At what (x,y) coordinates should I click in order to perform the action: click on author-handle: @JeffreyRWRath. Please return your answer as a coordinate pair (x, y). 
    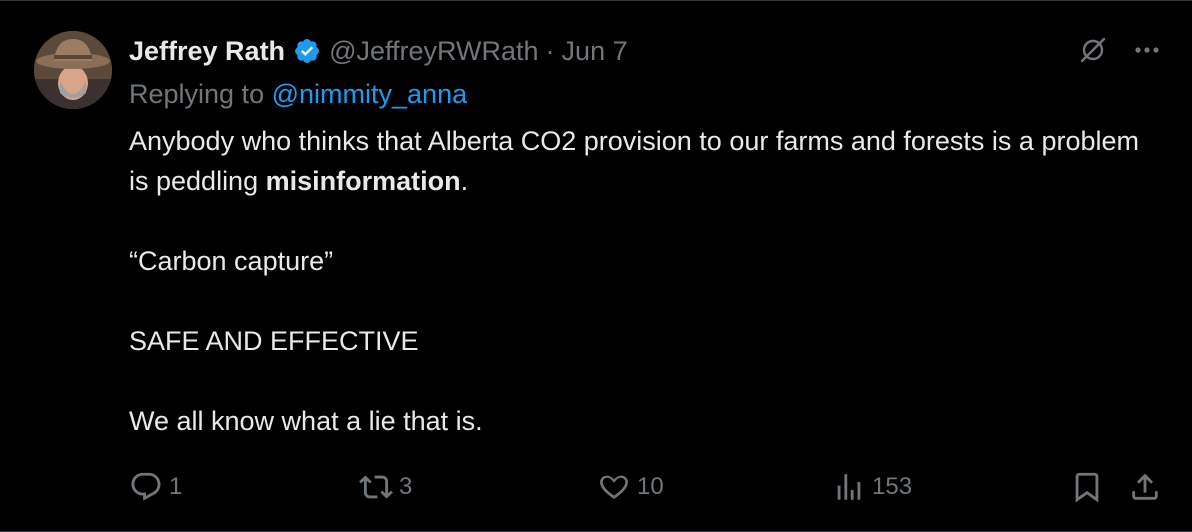
    Looking at the image, I should click on (433, 51).